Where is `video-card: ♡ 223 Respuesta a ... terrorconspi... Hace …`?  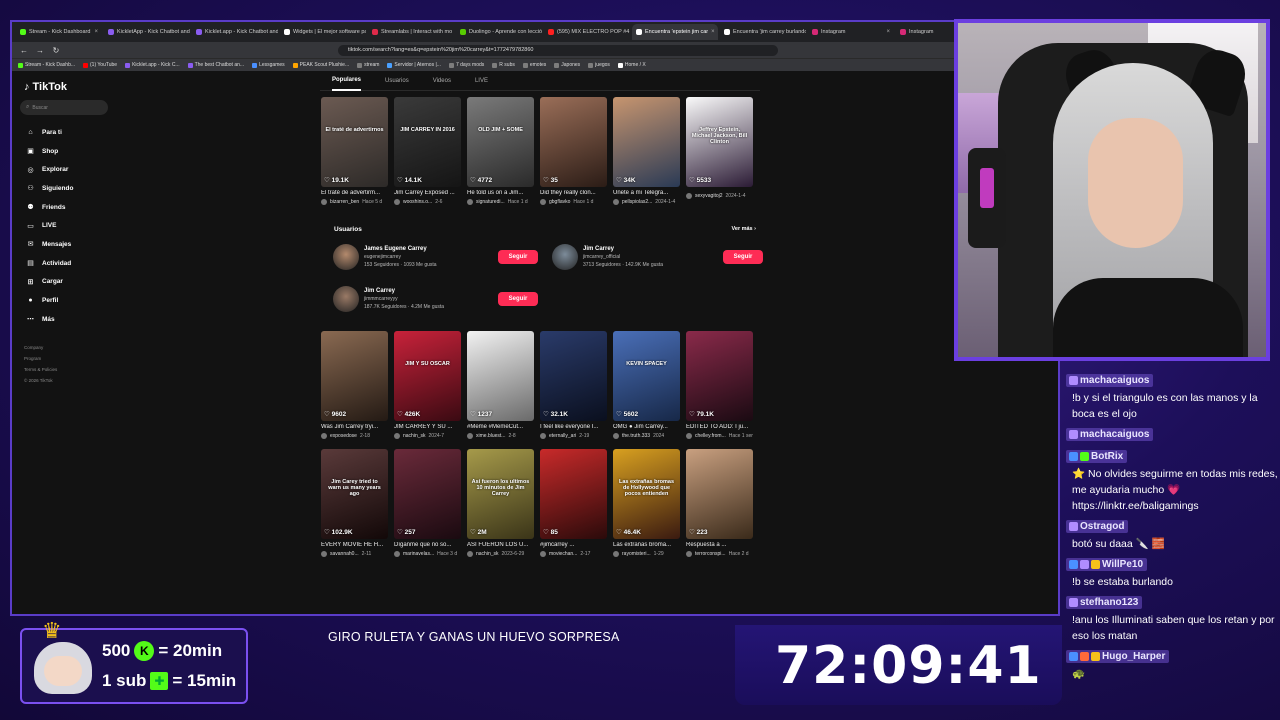 video-card: ♡ 223 Respuesta a ... terrorconspi... Hace … is located at coordinates (719, 503).